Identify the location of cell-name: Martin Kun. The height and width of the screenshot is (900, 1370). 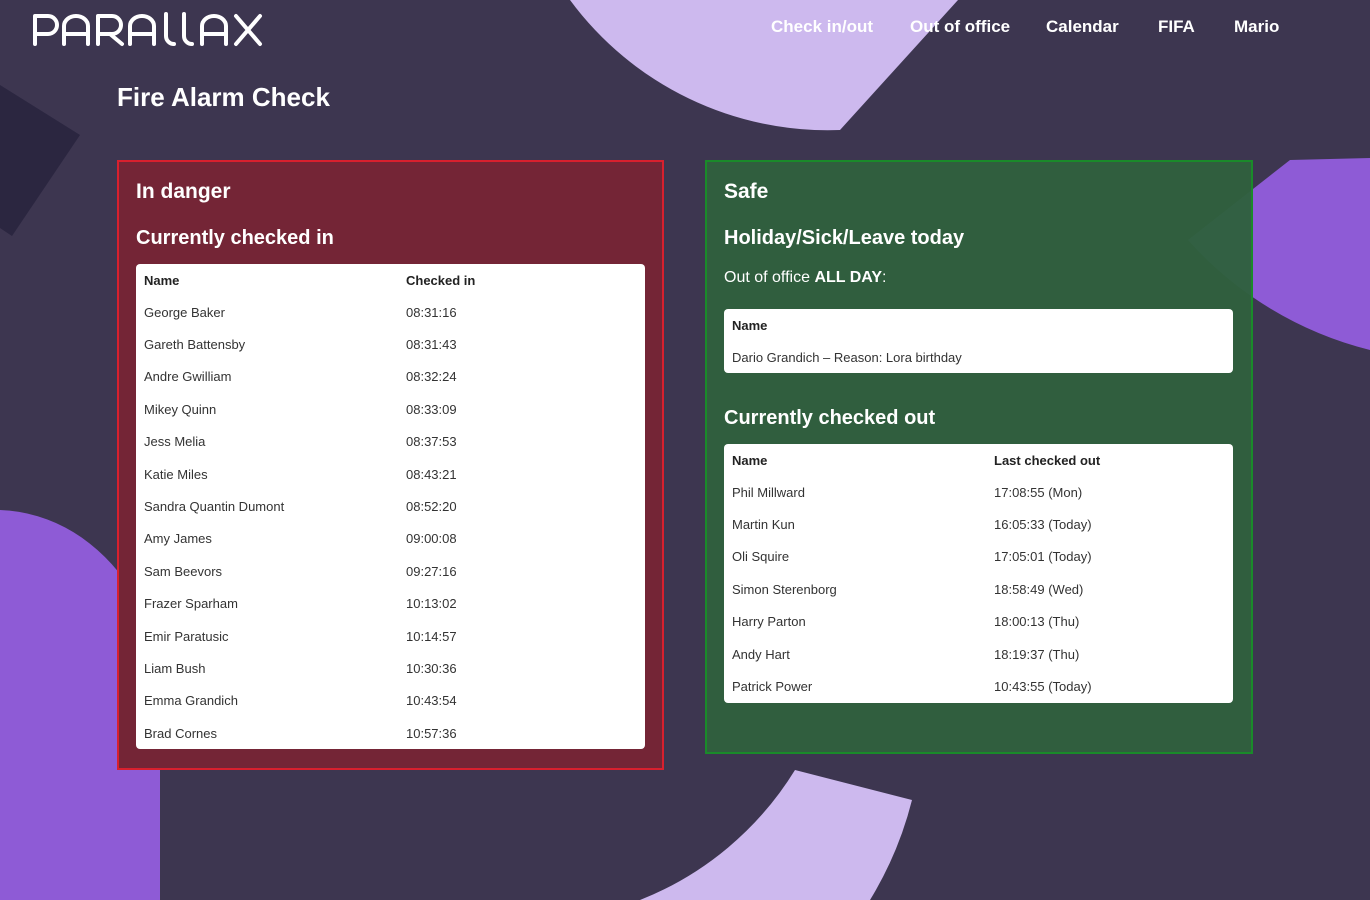
(763, 525).